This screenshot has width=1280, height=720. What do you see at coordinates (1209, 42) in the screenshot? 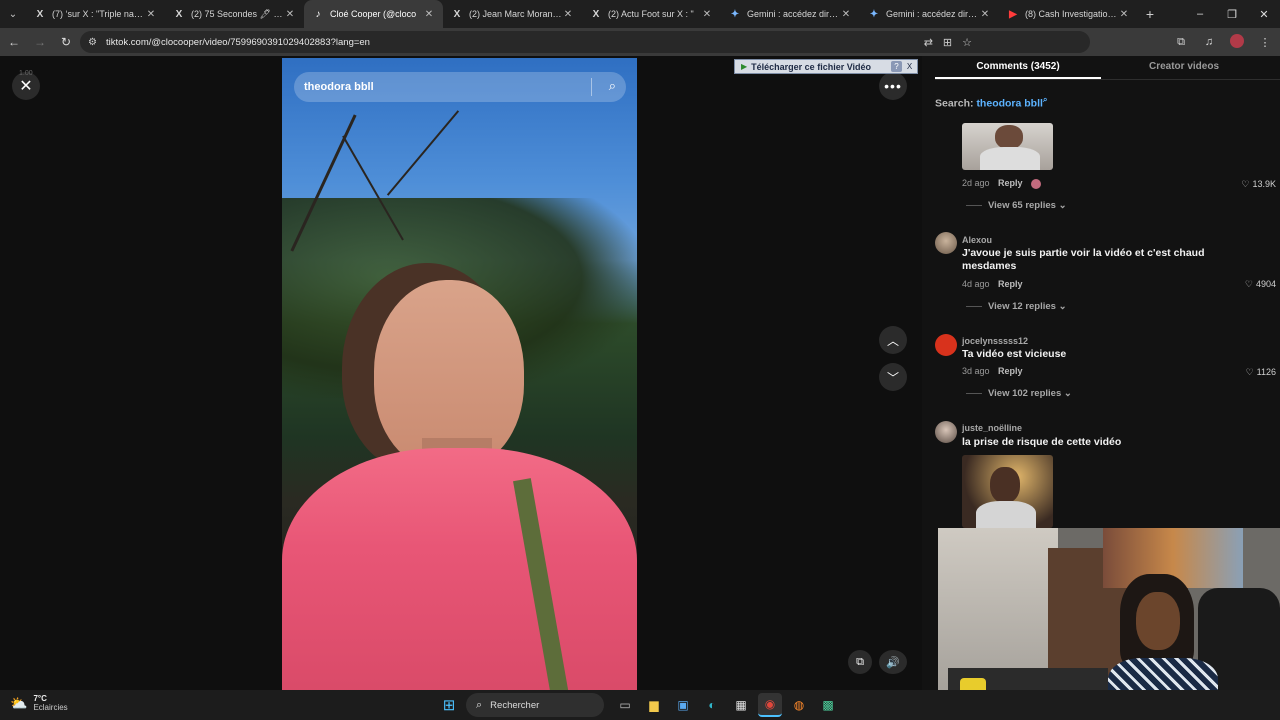
I see `media-controls-icon: ♫` at bounding box center [1209, 42].